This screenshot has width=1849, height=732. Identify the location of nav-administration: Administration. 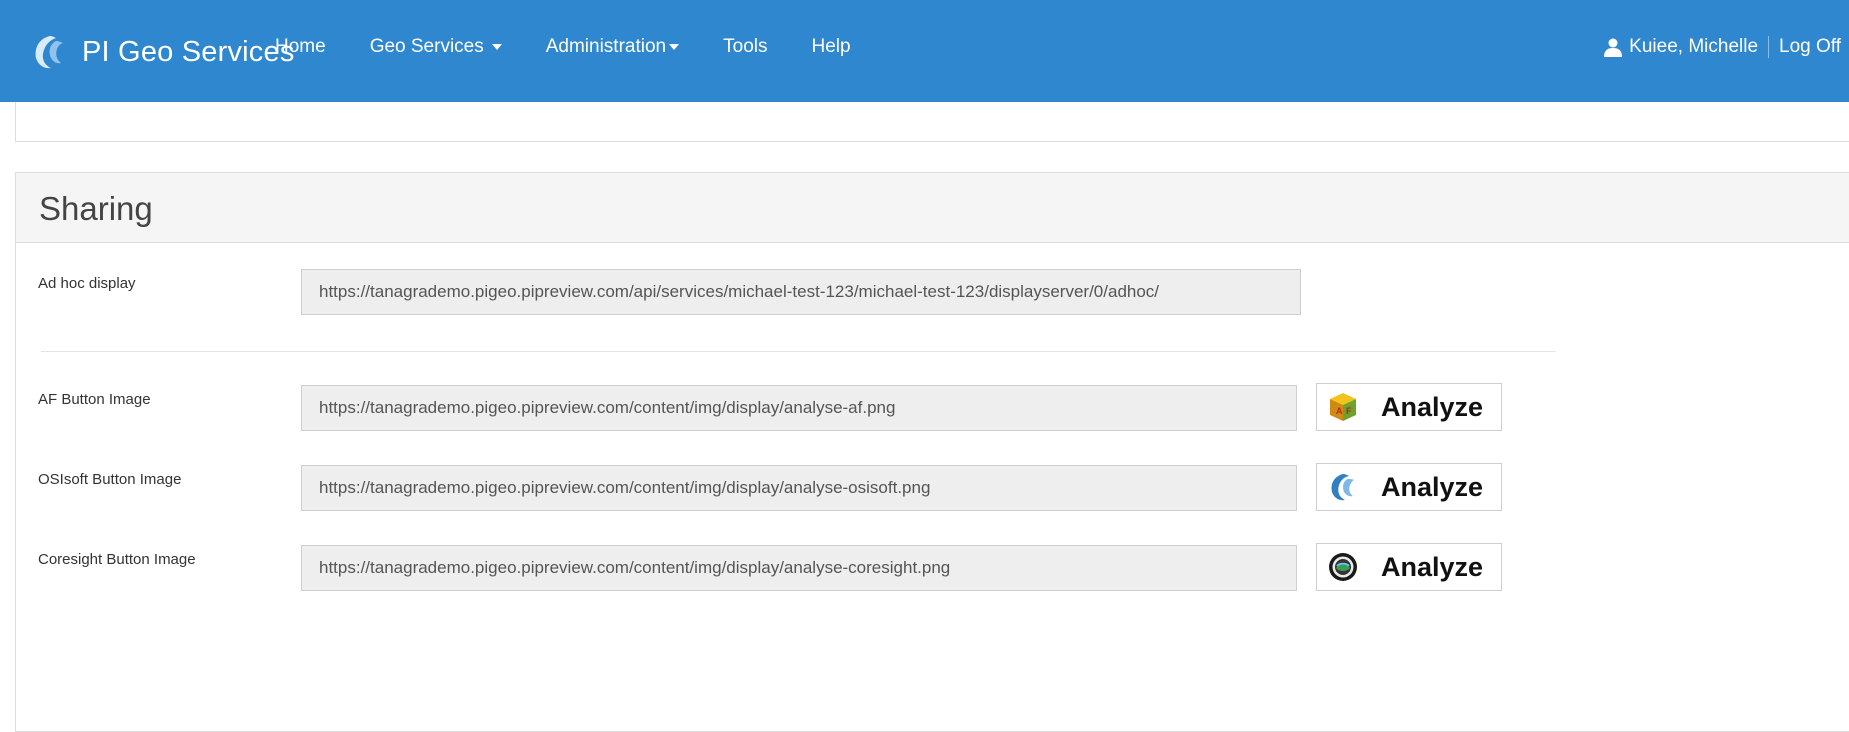
(612, 47).